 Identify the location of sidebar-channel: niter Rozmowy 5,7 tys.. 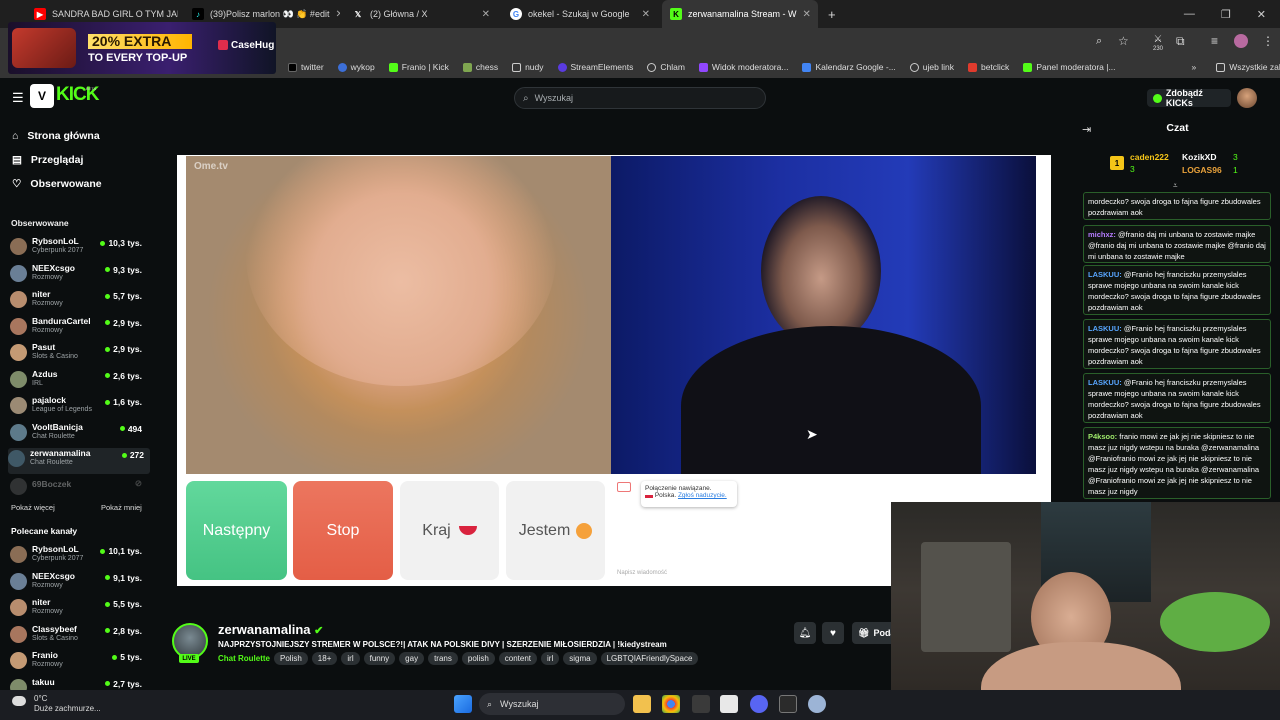
(79, 302).